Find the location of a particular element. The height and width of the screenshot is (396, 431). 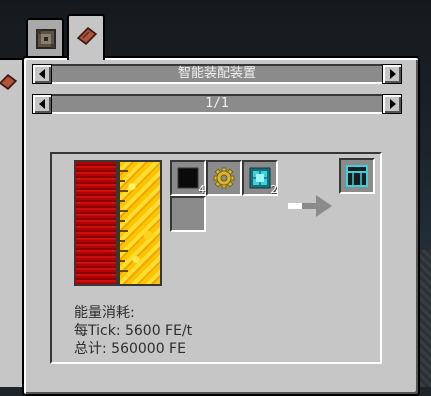

next-category-button is located at coordinates (392, 74).